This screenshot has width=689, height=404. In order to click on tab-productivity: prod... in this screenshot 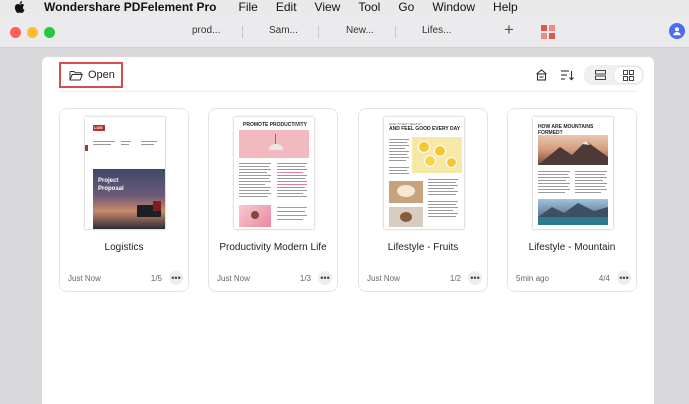, I will do `click(206, 30)`.